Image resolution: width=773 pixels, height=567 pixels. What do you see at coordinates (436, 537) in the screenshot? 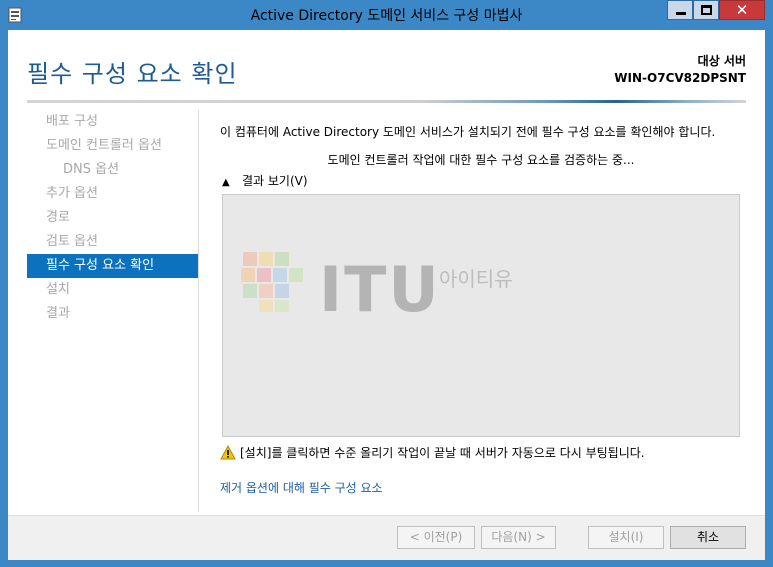
I see `previous-button: < 이전(P)` at bounding box center [436, 537].